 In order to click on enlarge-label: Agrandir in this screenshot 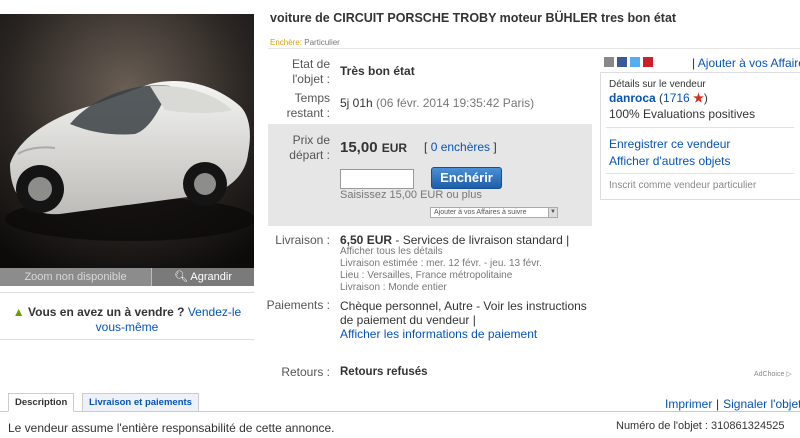, I will do `click(211, 277)`.